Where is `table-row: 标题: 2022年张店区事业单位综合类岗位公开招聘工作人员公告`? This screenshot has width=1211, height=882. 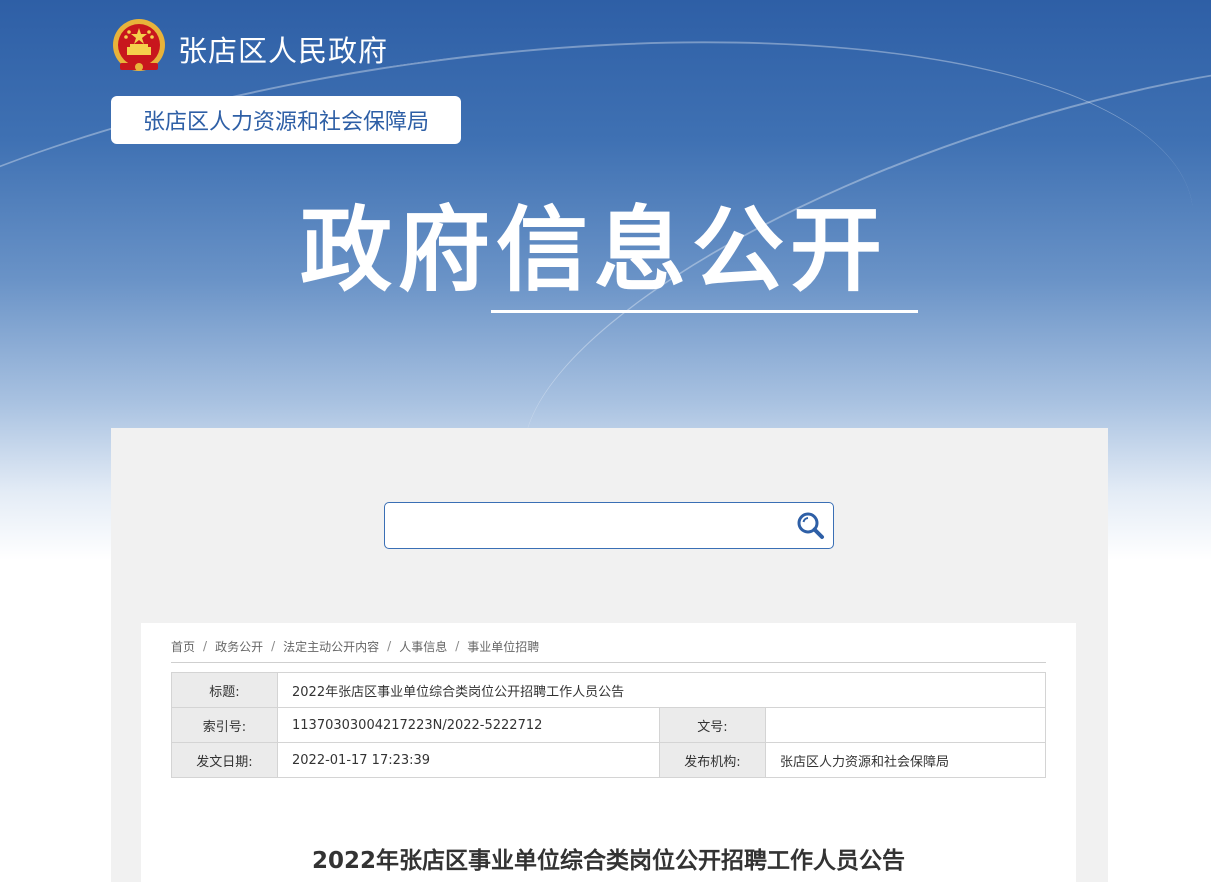
table-row: 标题: 2022年张店区事业单位综合类岗位公开招聘工作人员公告 is located at coordinates (608, 690).